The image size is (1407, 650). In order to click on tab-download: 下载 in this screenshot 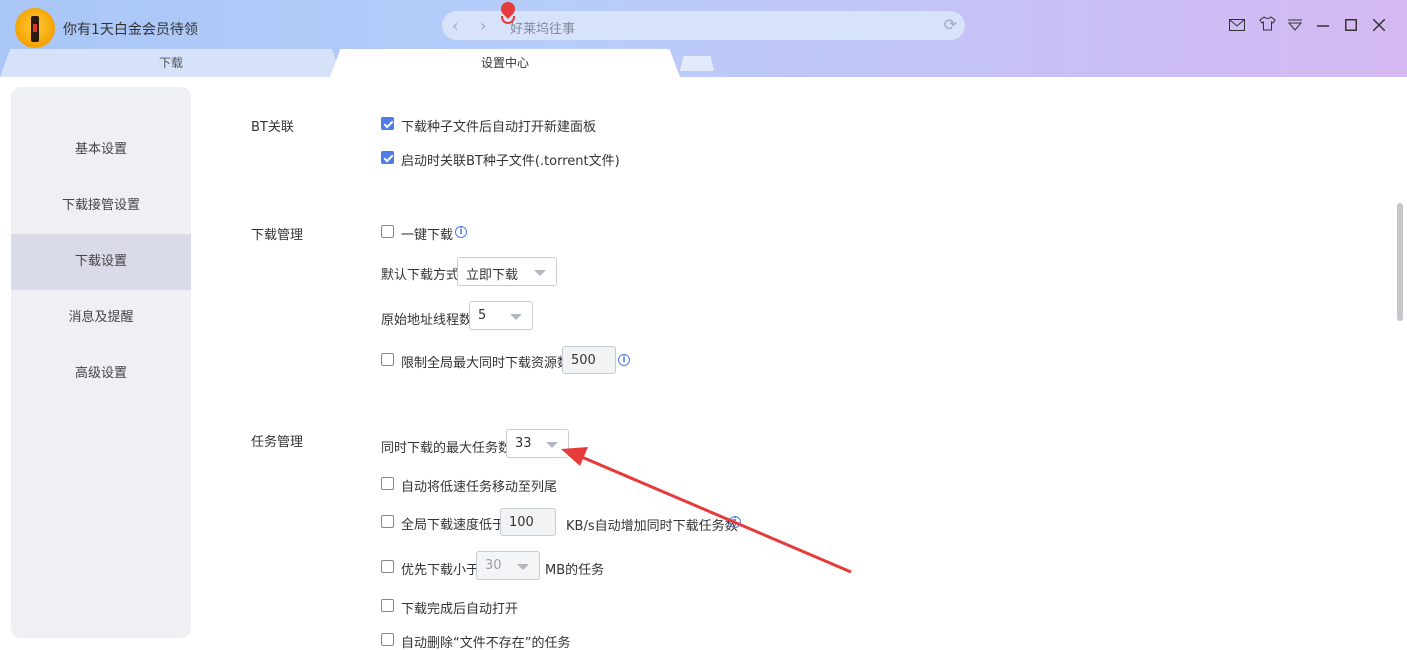, I will do `click(171, 63)`.